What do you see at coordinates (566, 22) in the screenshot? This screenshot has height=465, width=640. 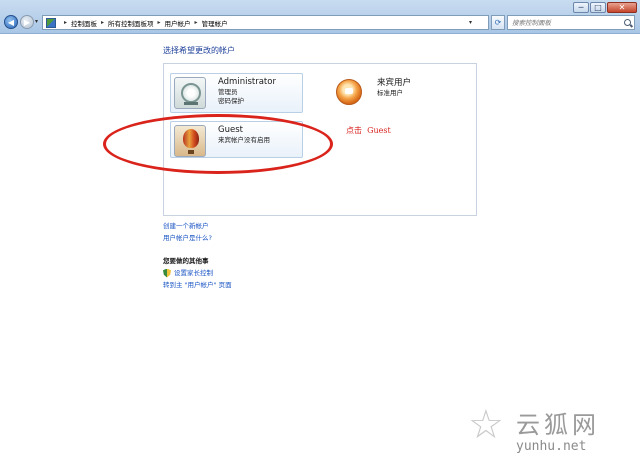 I see `search-input` at bounding box center [566, 22].